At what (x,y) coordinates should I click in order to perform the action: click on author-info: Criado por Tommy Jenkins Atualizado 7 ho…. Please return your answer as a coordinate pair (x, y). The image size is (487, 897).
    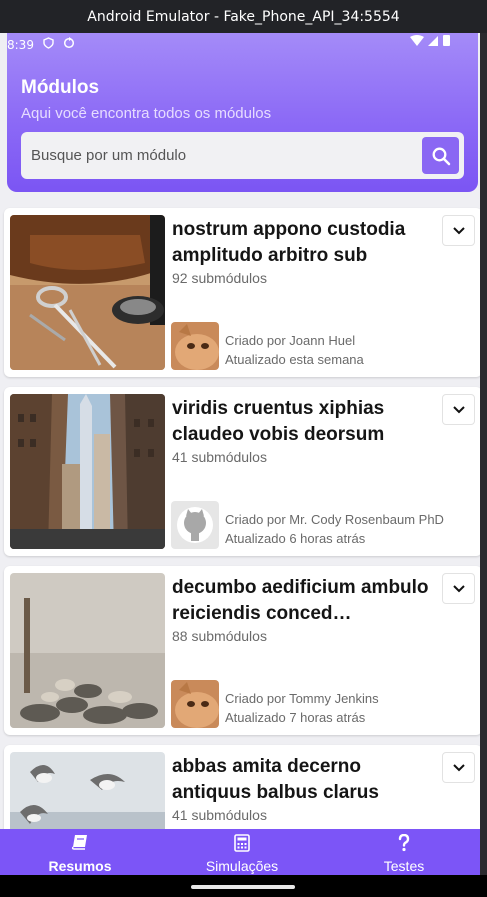
    Looking at the image, I should click on (302, 708).